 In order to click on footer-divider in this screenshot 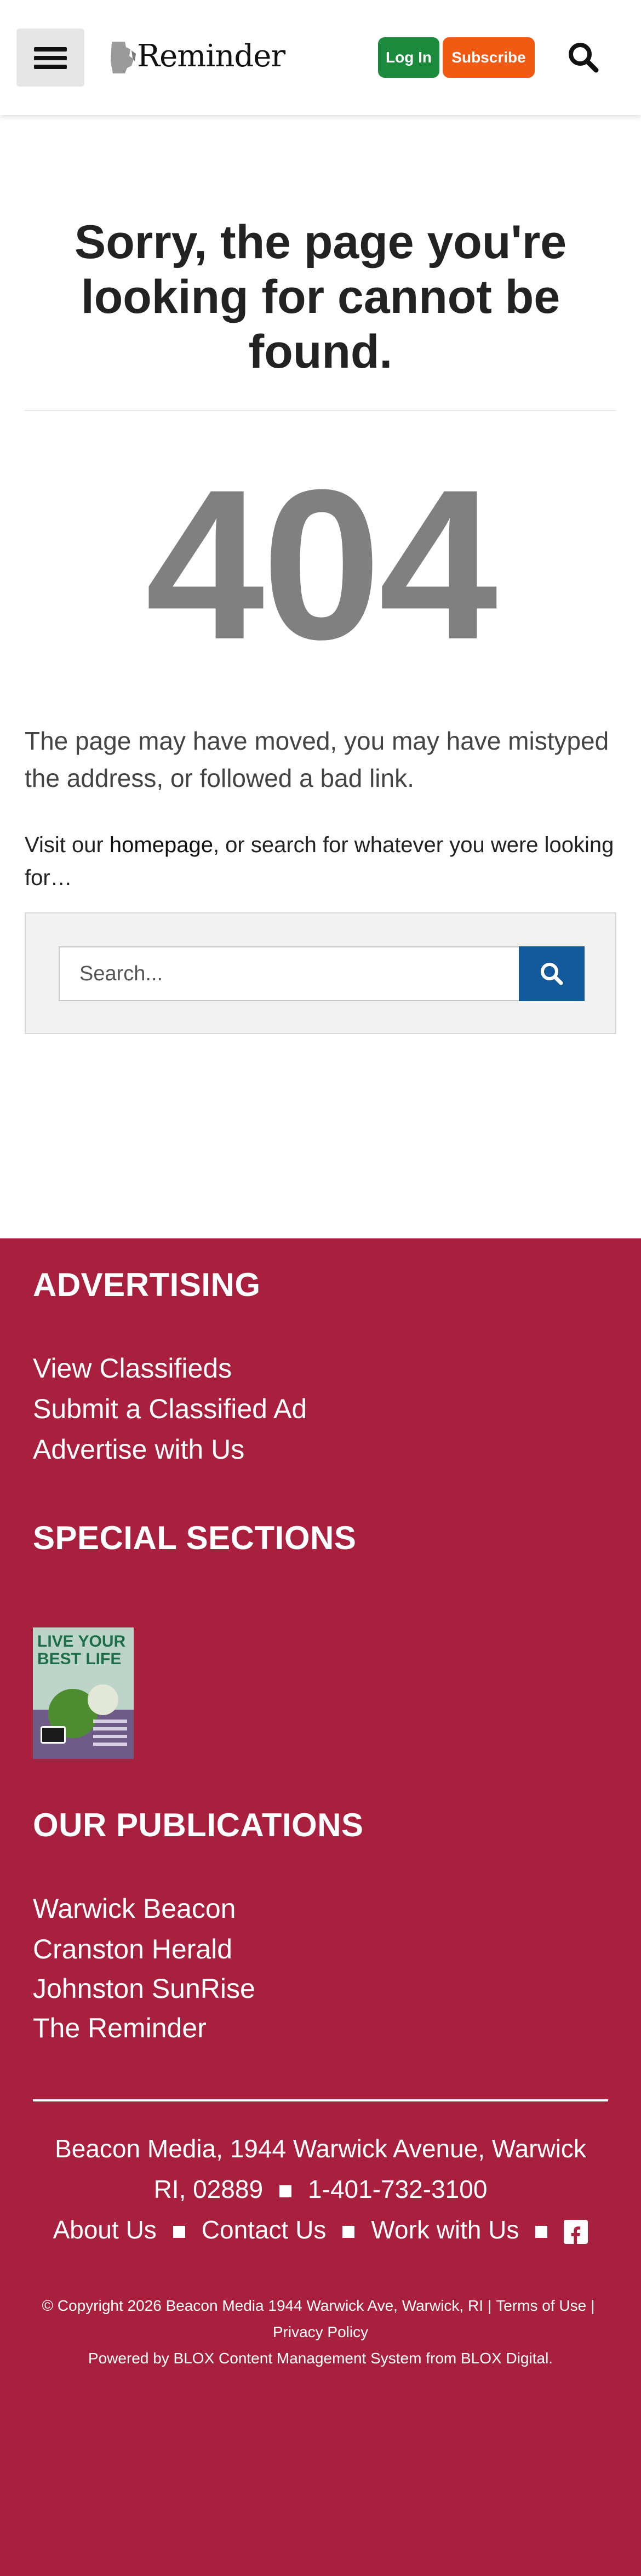, I will do `click(321, 2100)`.